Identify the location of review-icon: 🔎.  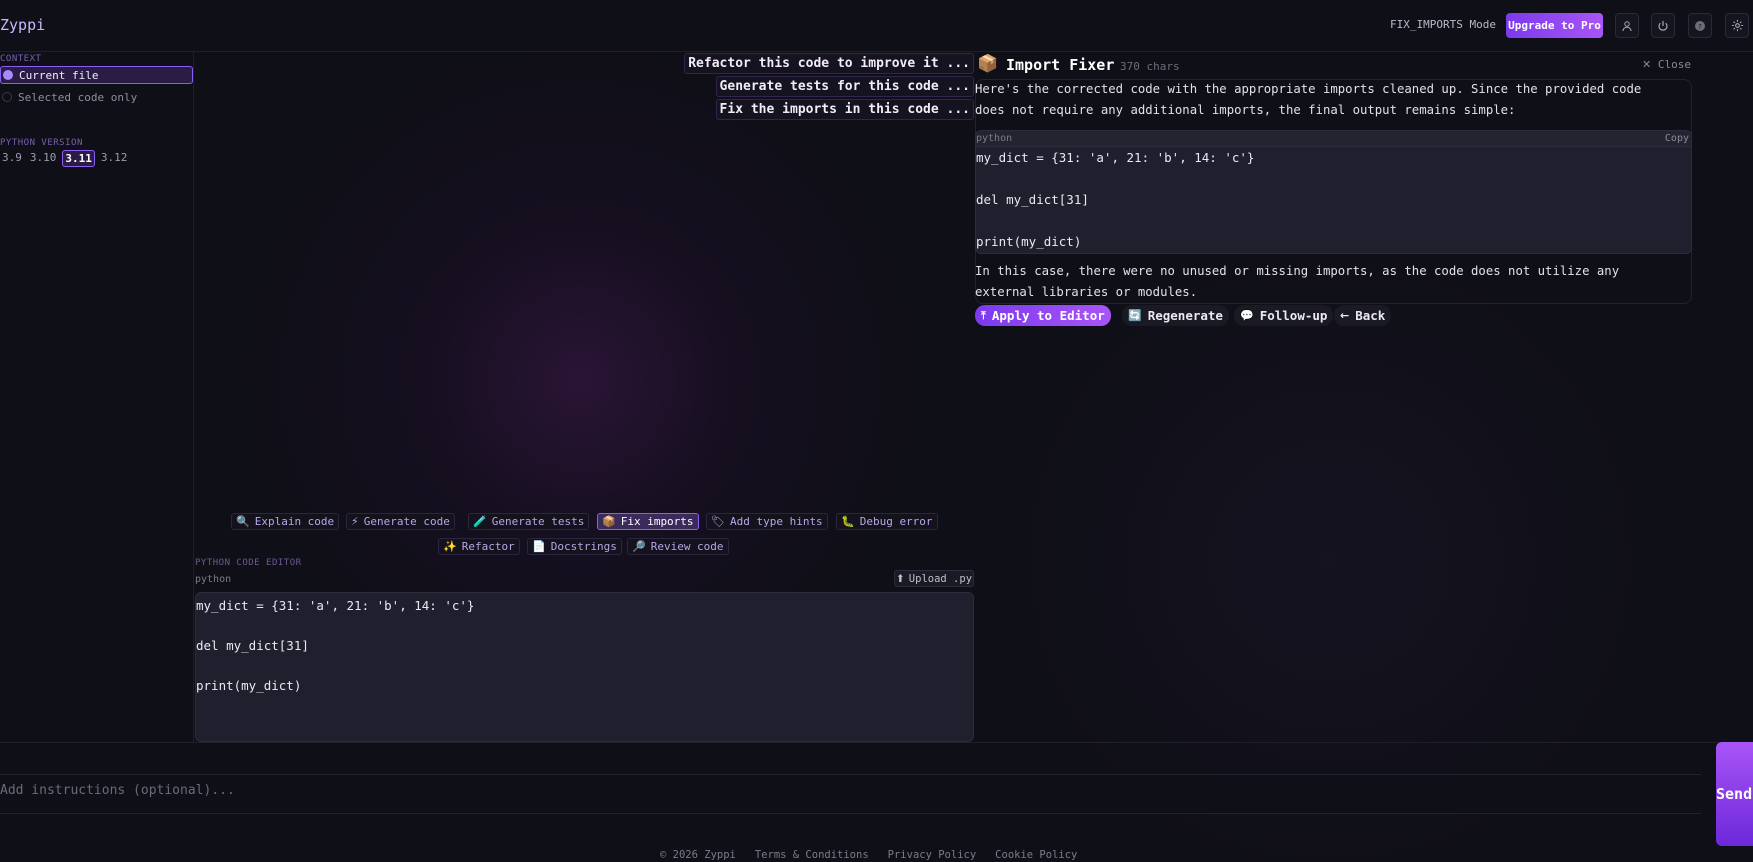
(639, 546).